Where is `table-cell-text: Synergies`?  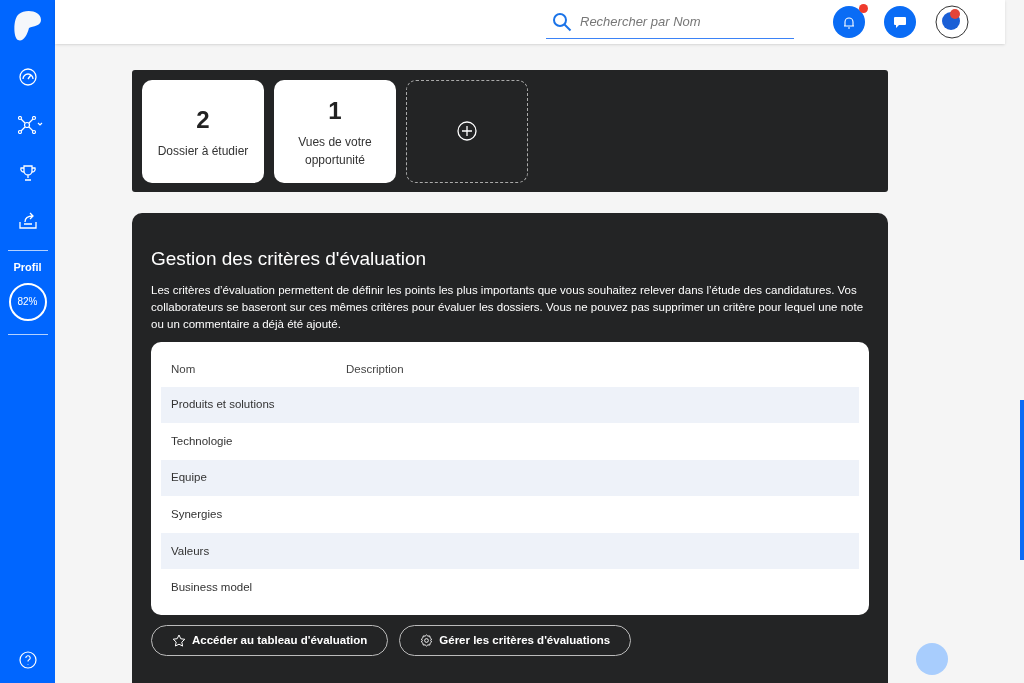
table-cell-text: Synergies is located at coordinates (197, 514).